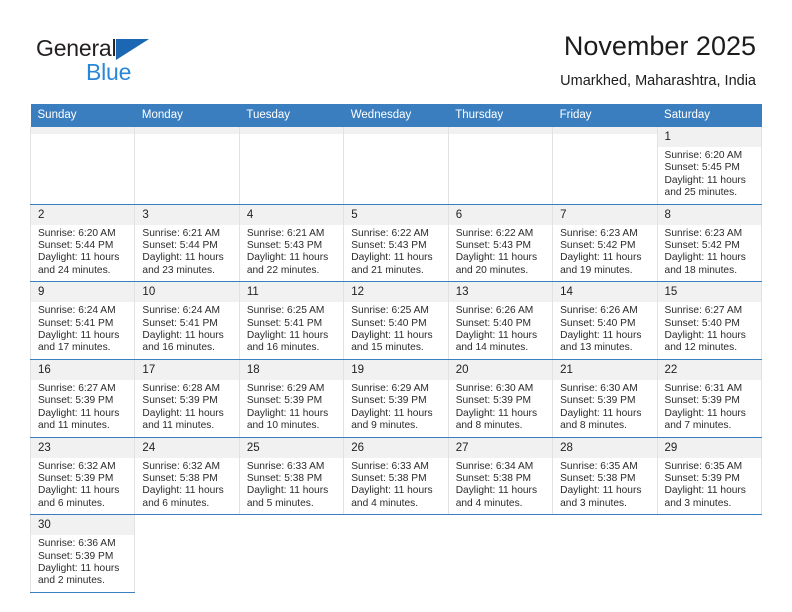  I want to click on sunrise-text: Sunrise: 6:22 AM, so click(494, 233).